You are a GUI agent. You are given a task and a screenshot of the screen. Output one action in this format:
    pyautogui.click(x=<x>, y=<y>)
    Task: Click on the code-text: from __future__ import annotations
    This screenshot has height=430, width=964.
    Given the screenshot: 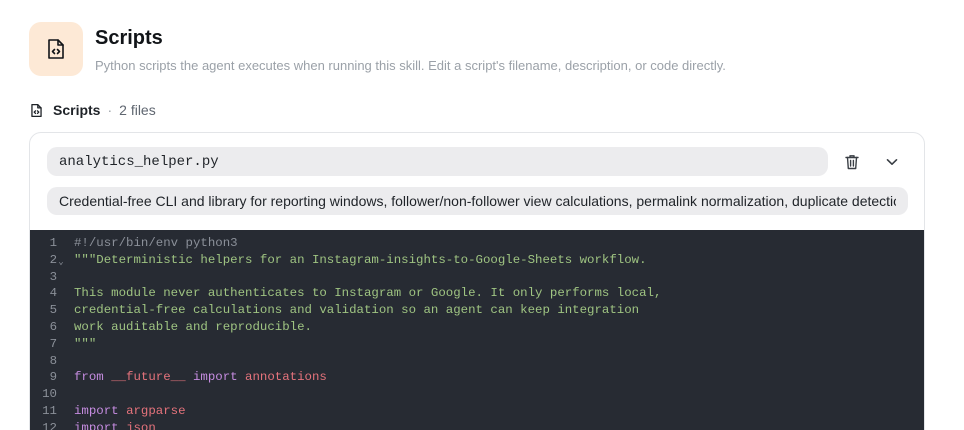 What is the action you would take?
    pyautogui.click(x=196, y=377)
    